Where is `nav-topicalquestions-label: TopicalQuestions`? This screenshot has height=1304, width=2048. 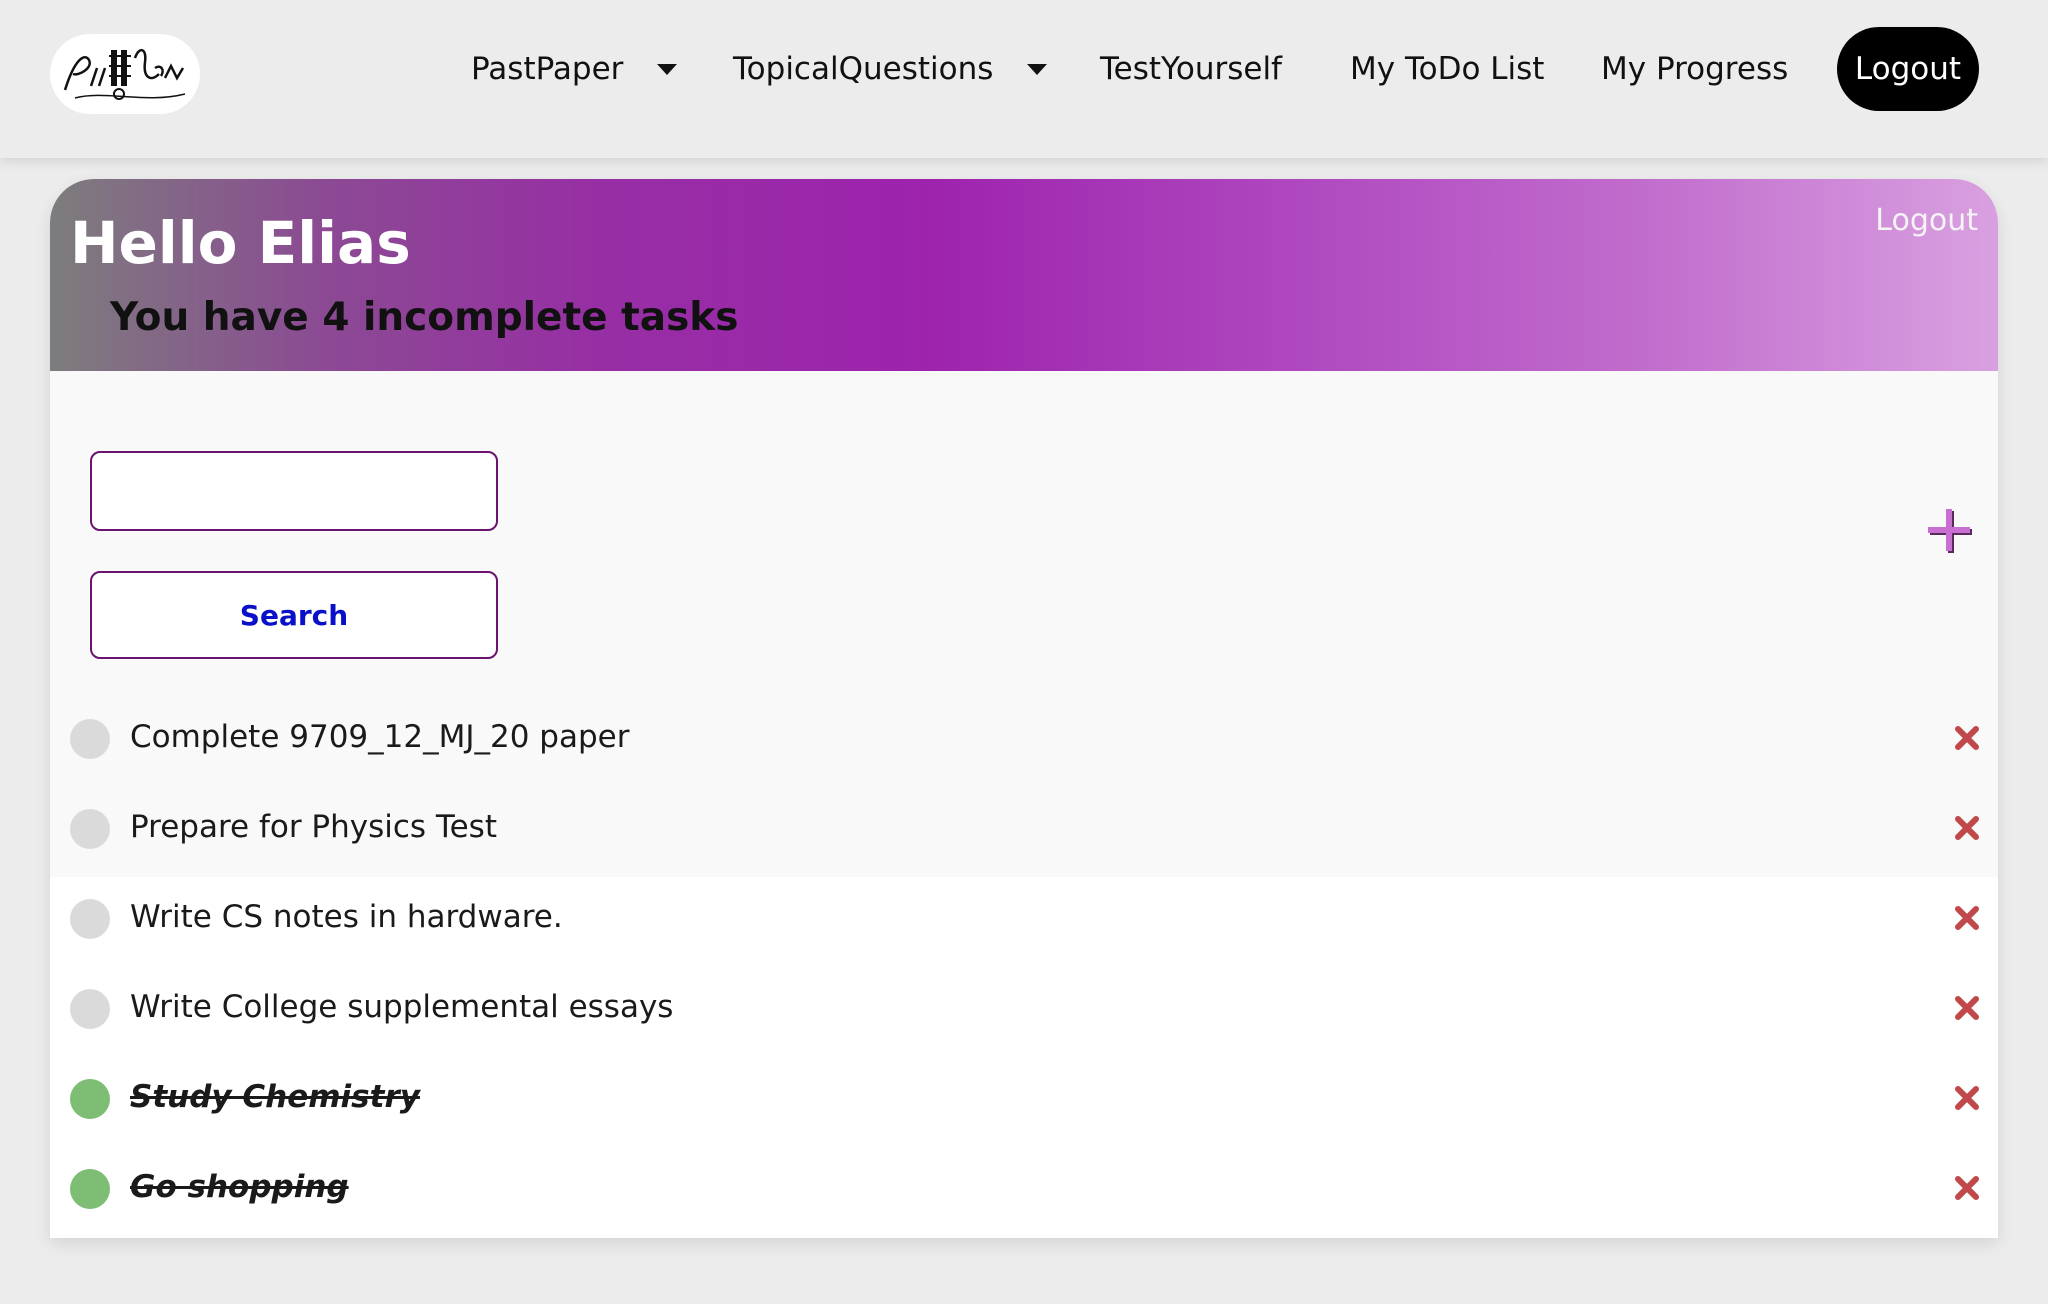 nav-topicalquestions-label: TopicalQuestions is located at coordinates (863, 69).